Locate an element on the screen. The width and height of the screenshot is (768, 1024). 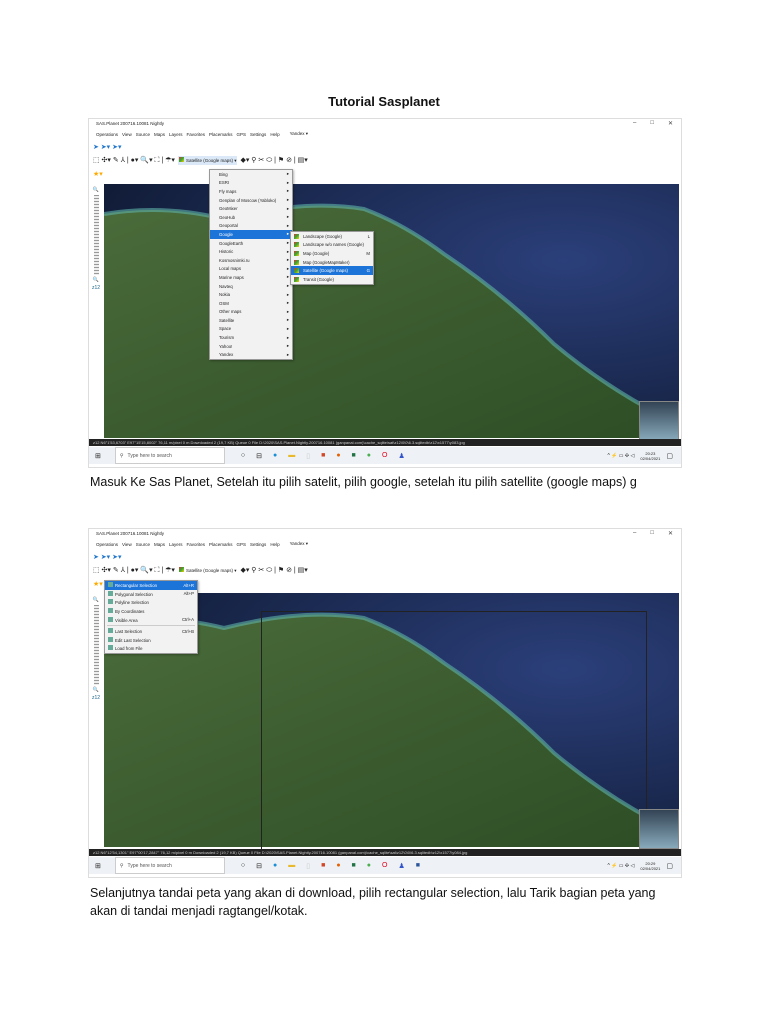
menu-item: GeoMixer ▸ is located at coordinates (251, 208).